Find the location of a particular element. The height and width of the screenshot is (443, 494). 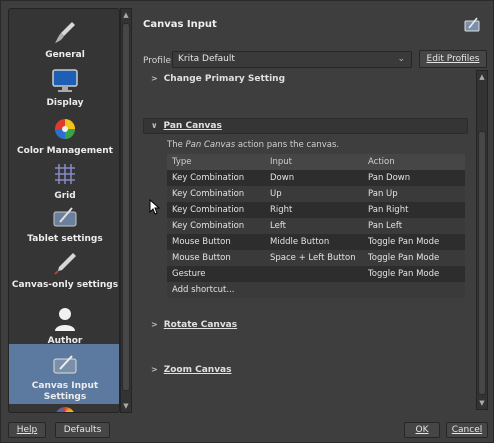

sidebar-item-color-management: Color Management is located at coordinates (64, 136).